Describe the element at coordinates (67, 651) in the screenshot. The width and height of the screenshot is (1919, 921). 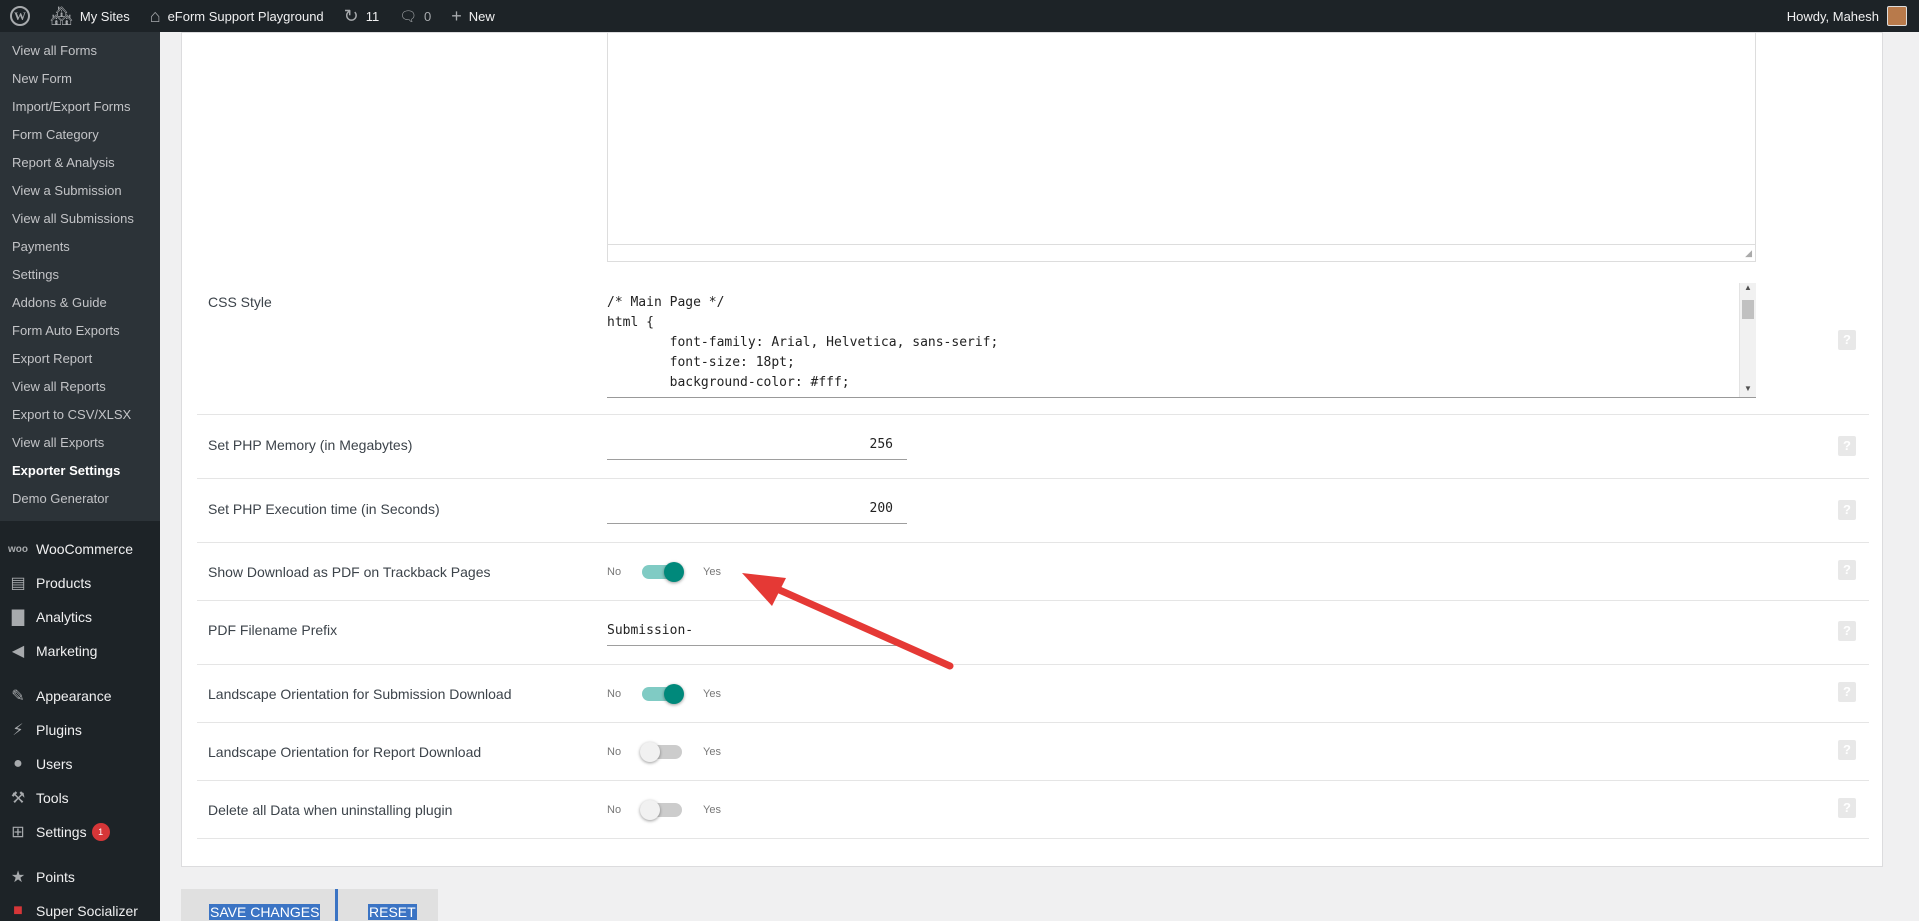
I see `sidebar-item-label: Marketing` at that location.